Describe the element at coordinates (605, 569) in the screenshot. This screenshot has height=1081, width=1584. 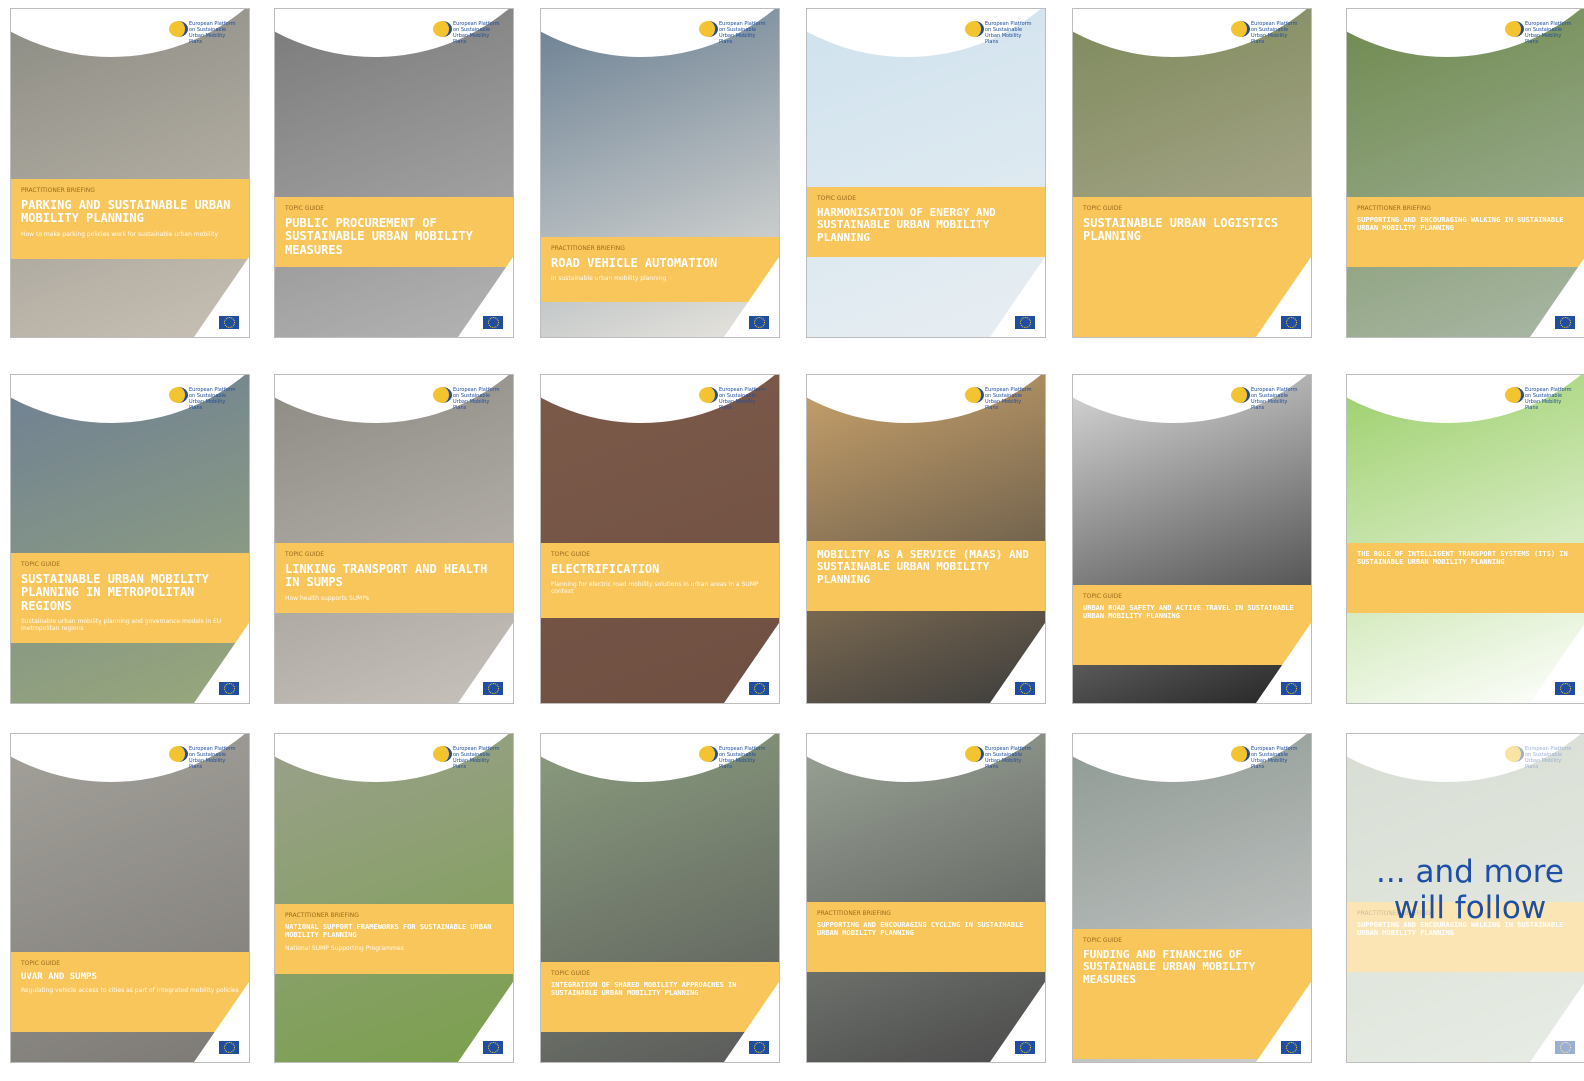
I see `cover-title: ELECTRIFICATION` at that location.